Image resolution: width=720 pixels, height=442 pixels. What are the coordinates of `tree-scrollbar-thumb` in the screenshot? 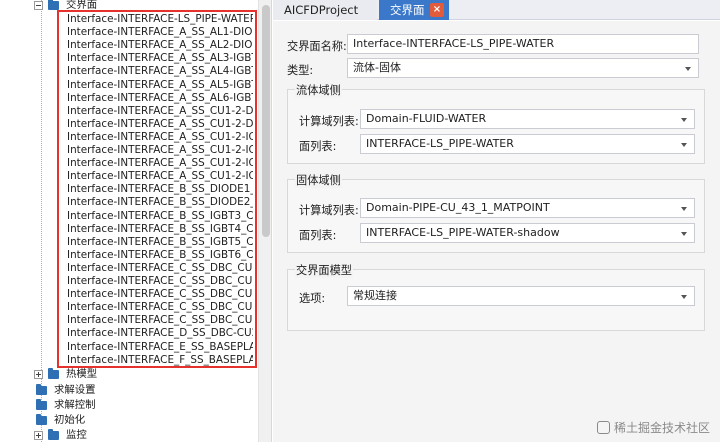 It's located at (266, 121).